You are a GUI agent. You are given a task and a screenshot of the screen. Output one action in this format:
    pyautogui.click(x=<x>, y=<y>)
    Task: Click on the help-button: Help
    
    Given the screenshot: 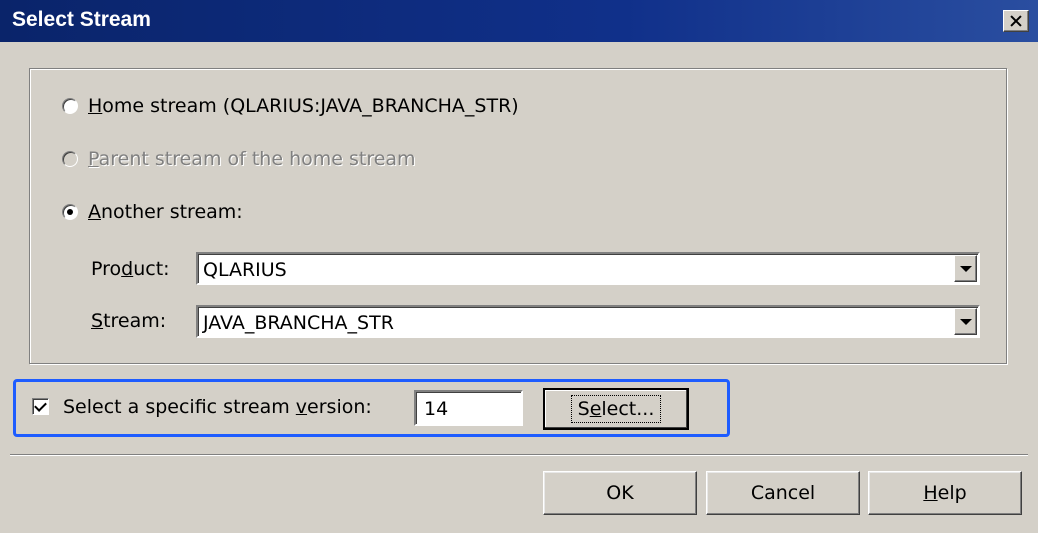 What is the action you would take?
    pyautogui.click(x=945, y=493)
    